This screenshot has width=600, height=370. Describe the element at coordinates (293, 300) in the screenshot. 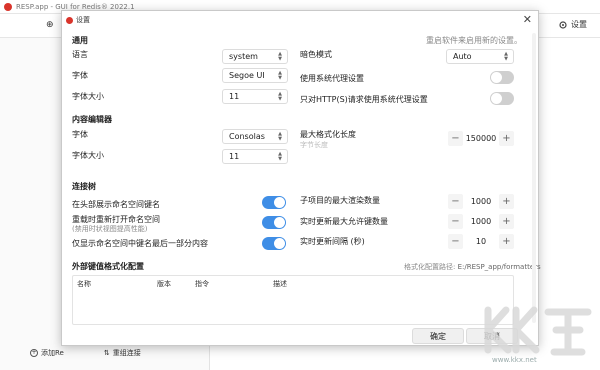

I see `formatters-table: 名称 版本 指令 描述` at that location.